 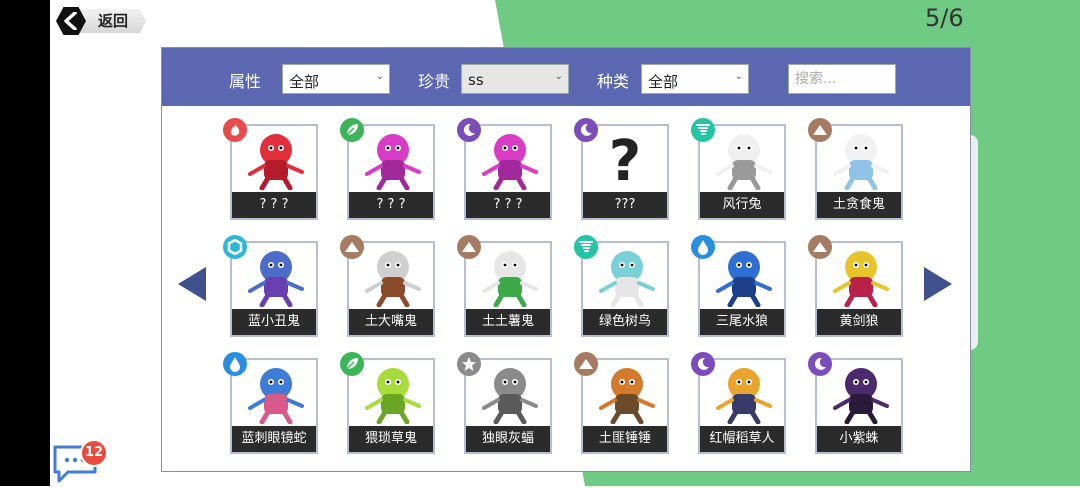 I want to click on back-button: 返回, so click(x=101, y=21).